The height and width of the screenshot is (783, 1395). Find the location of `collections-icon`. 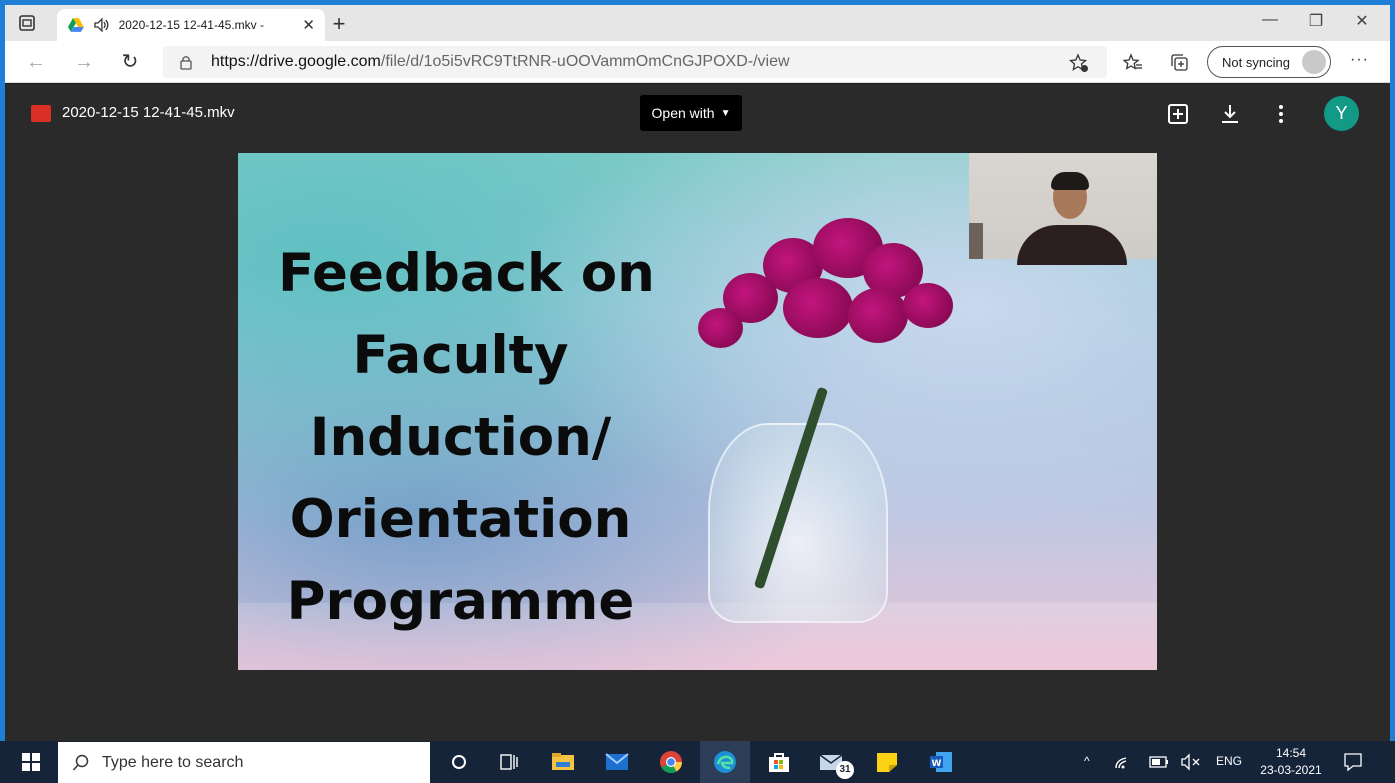

collections-icon is located at coordinates (1180, 63).